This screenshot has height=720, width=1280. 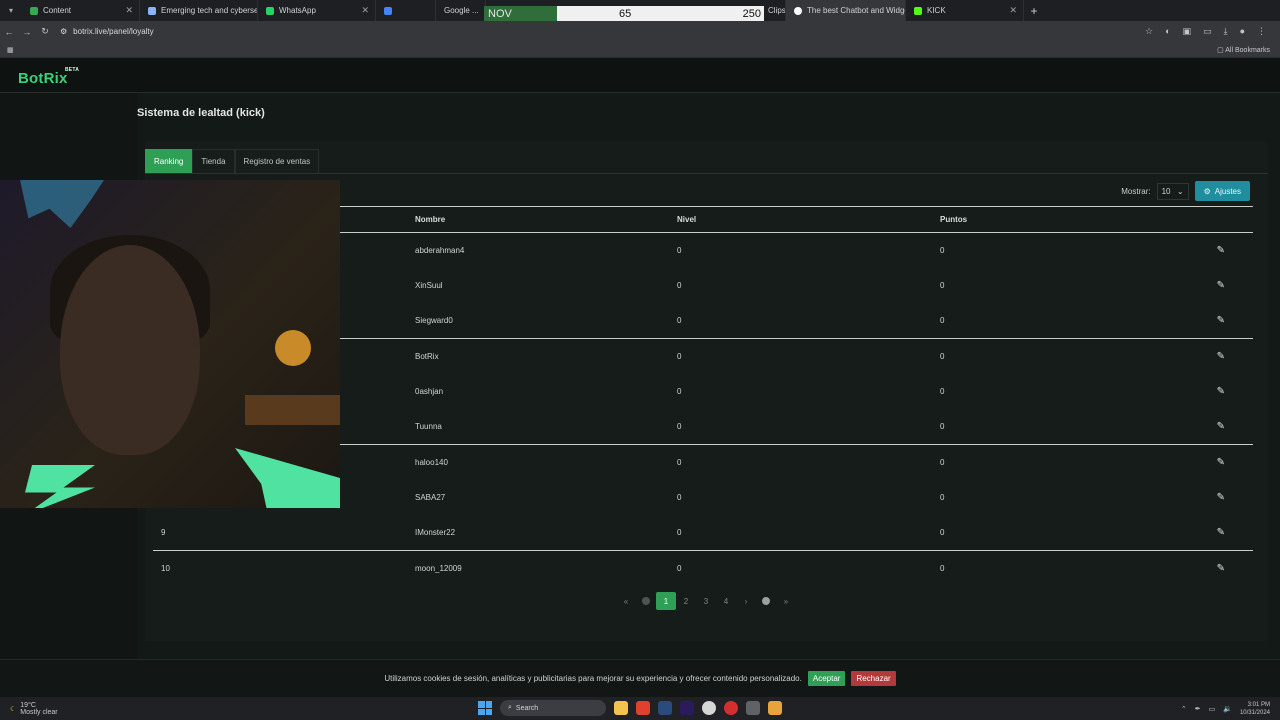 I want to click on bookmark-star-icon: ☆, so click(x=1149, y=31).